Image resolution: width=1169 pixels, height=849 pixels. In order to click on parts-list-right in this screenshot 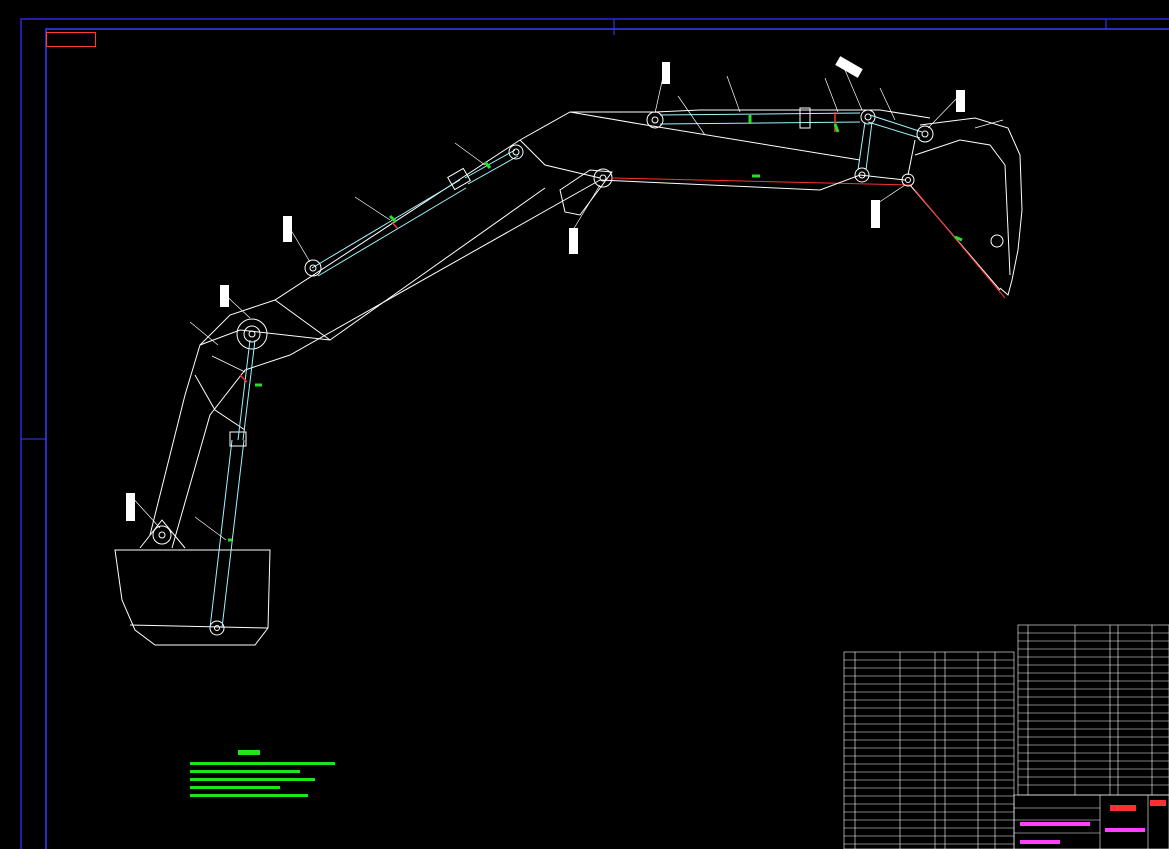, I will do `click(1093, 710)`.